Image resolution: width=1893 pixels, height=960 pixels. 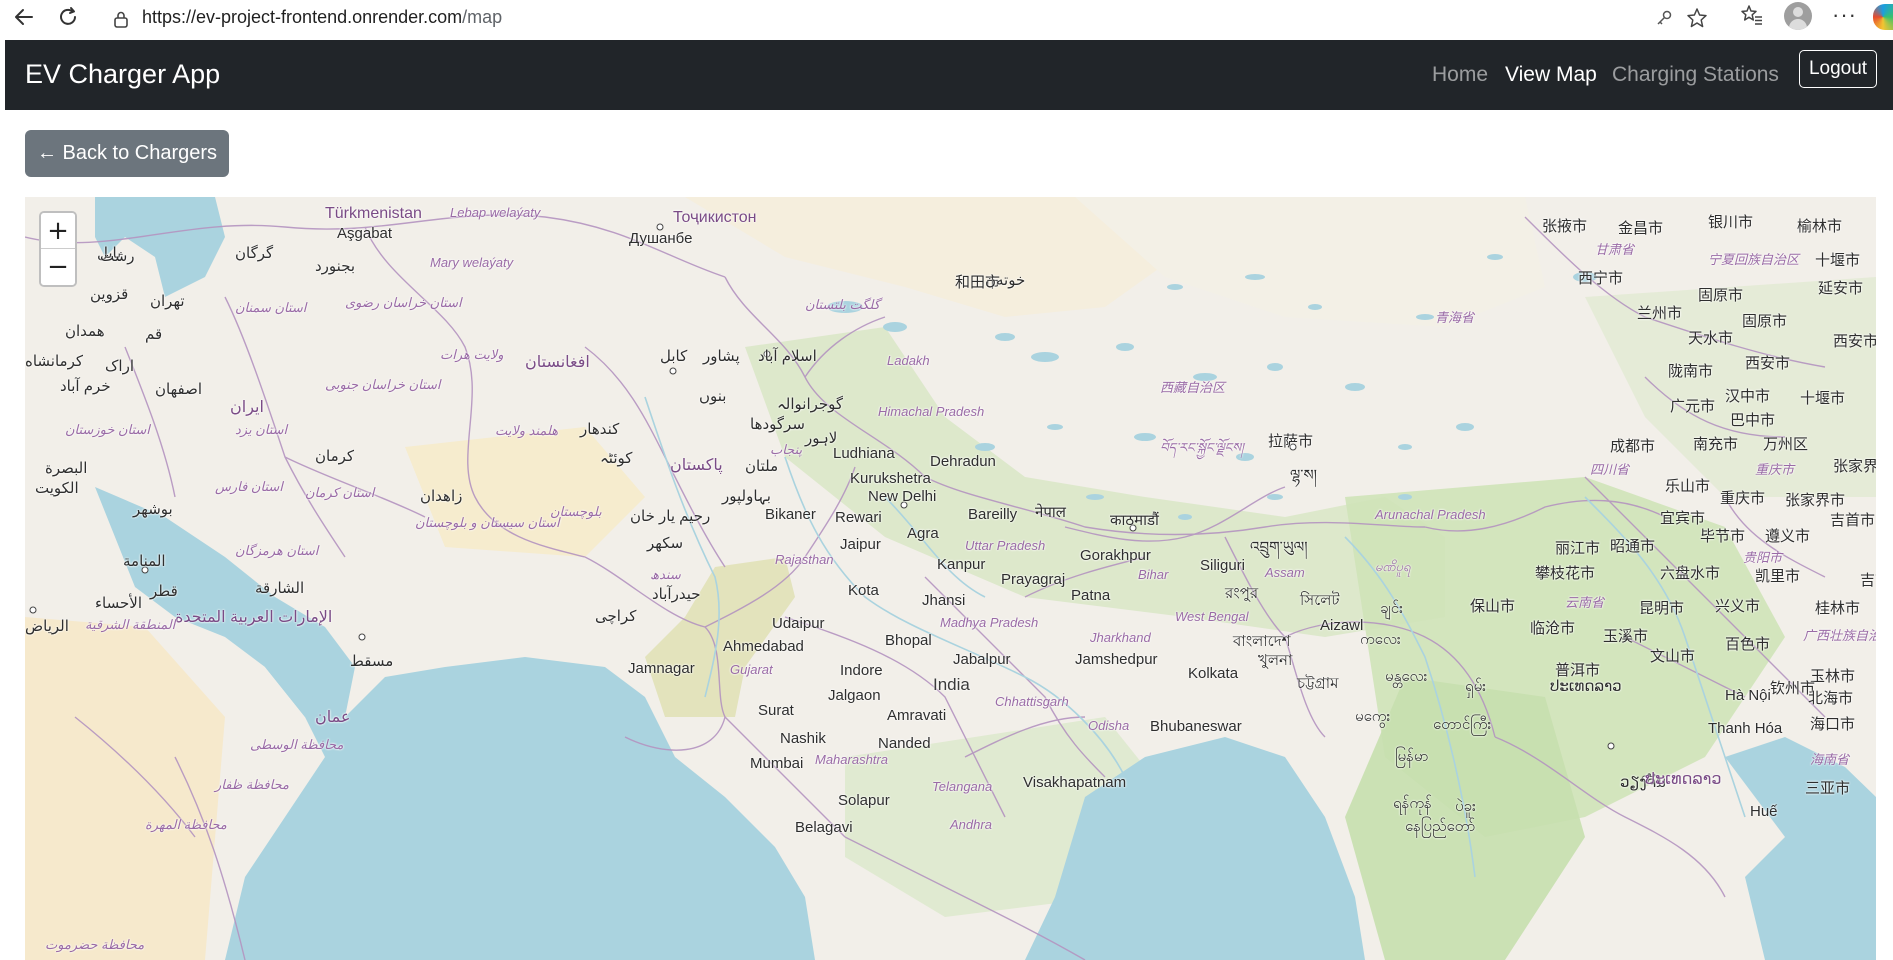 What do you see at coordinates (1775, 469) in the screenshot?
I see `map-label-chongqing-region: 重庆市` at bounding box center [1775, 469].